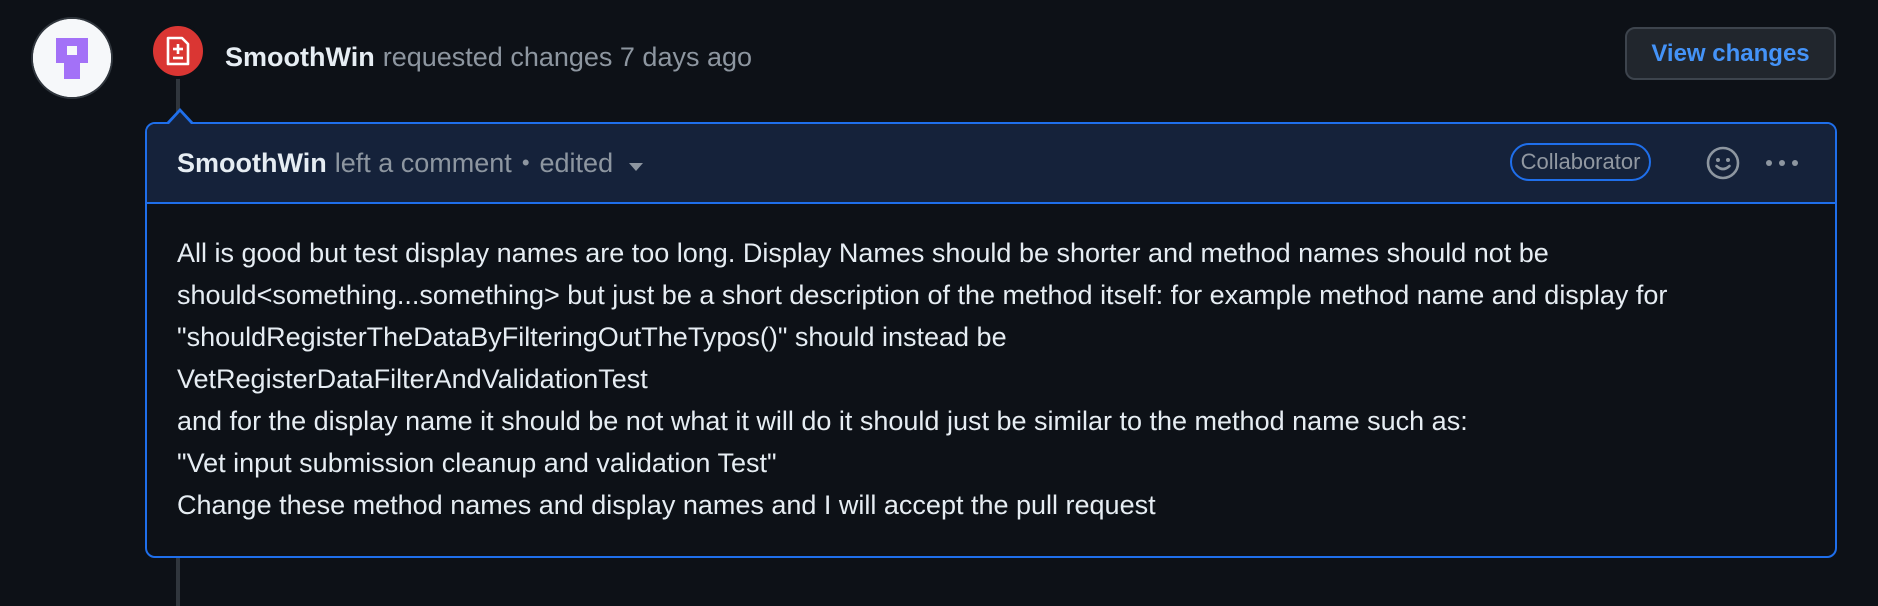  Describe the element at coordinates (412, 379) in the screenshot. I see `comment-line: VetRegisterDataFilterAndValidationTest` at that location.